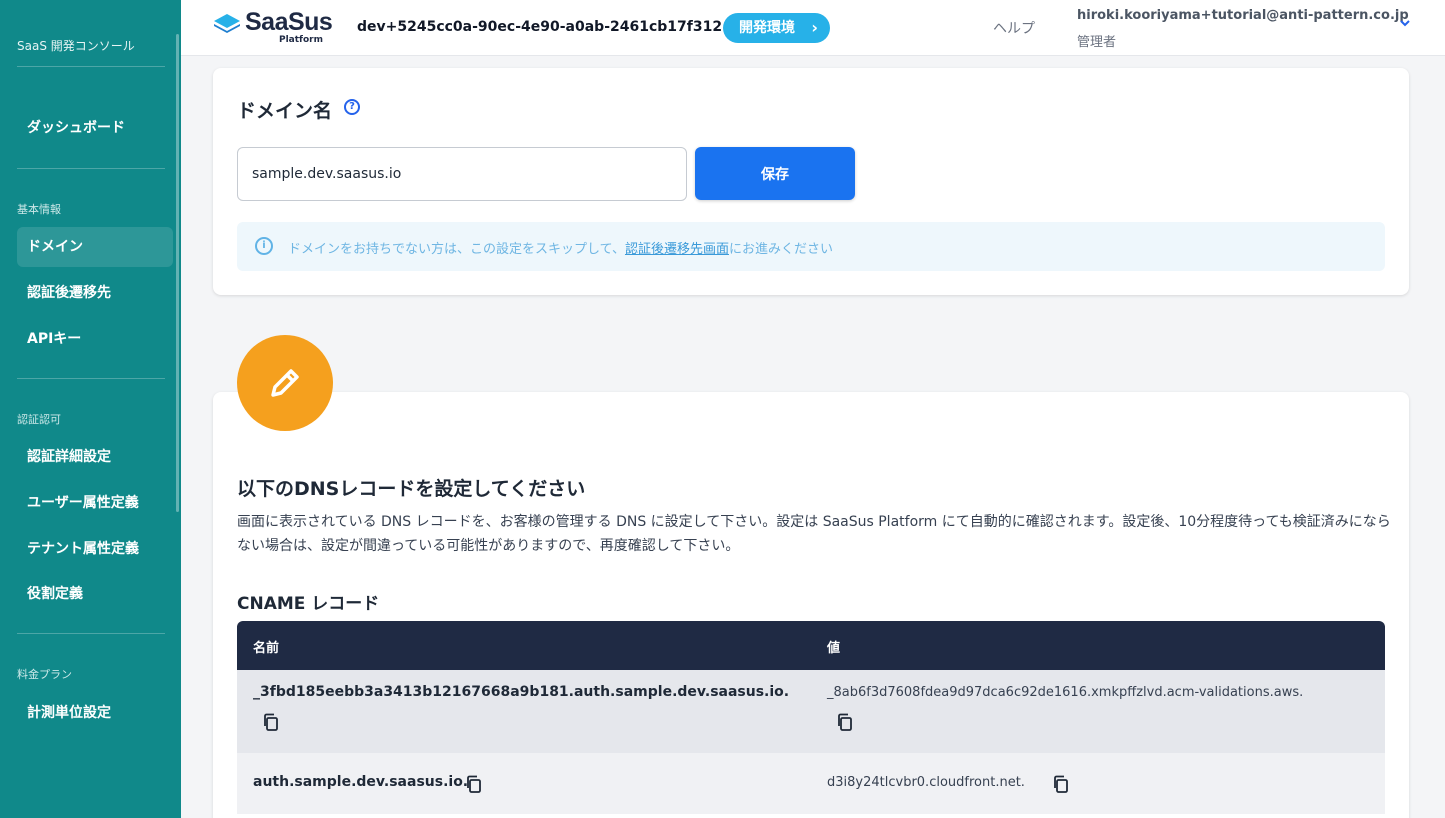  What do you see at coordinates (289, 22) in the screenshot?
I see `logo-text: SaaSus` at bounding box center [289, 22].